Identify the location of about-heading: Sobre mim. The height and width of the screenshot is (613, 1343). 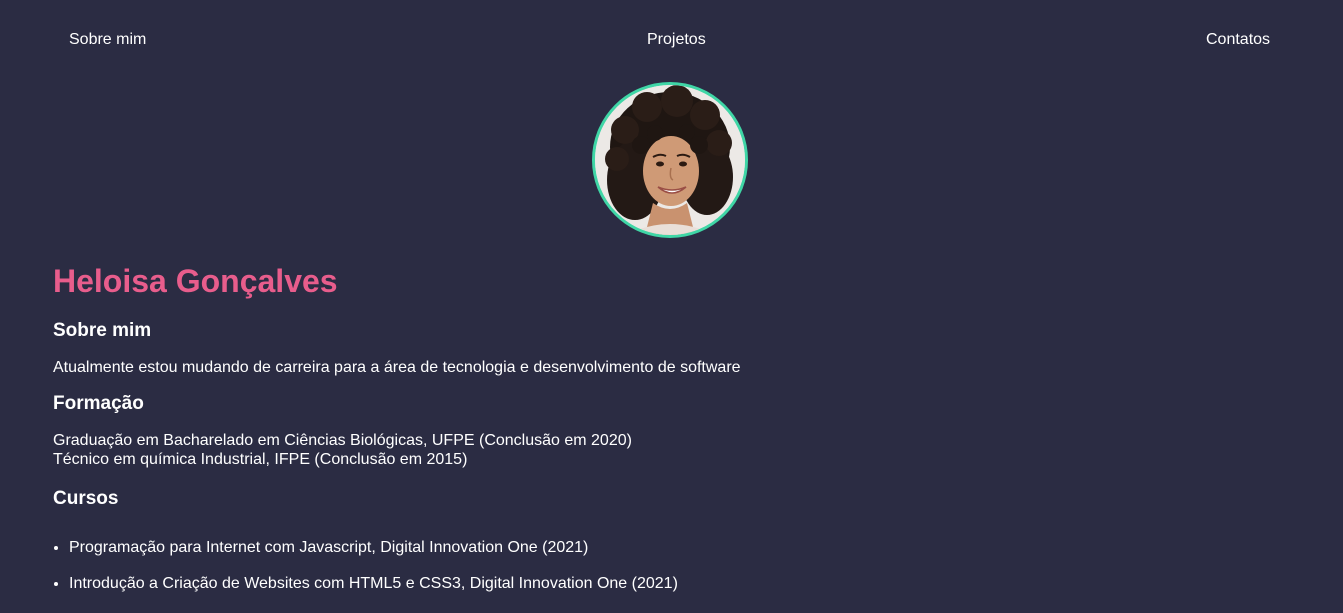
(102, 330).